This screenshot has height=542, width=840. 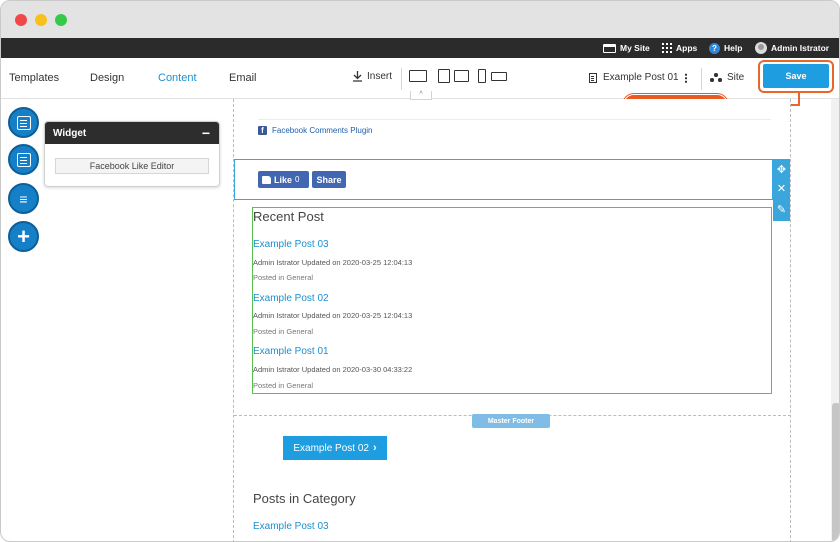 I want to click on facebook-icon: f, so click(x=262, y=130).